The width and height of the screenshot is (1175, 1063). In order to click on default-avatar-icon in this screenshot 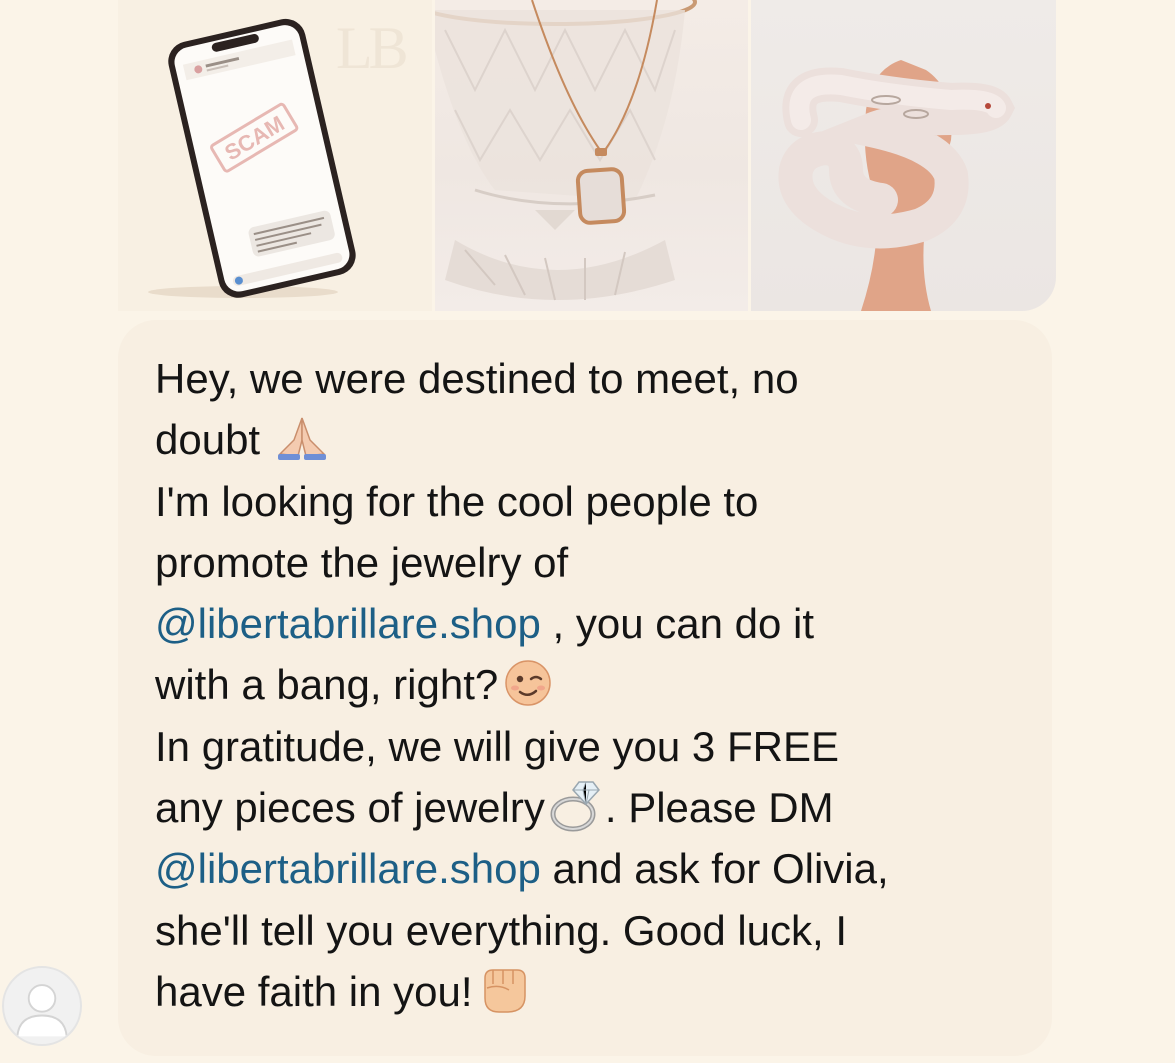, I will do `click(42, 1010)`.